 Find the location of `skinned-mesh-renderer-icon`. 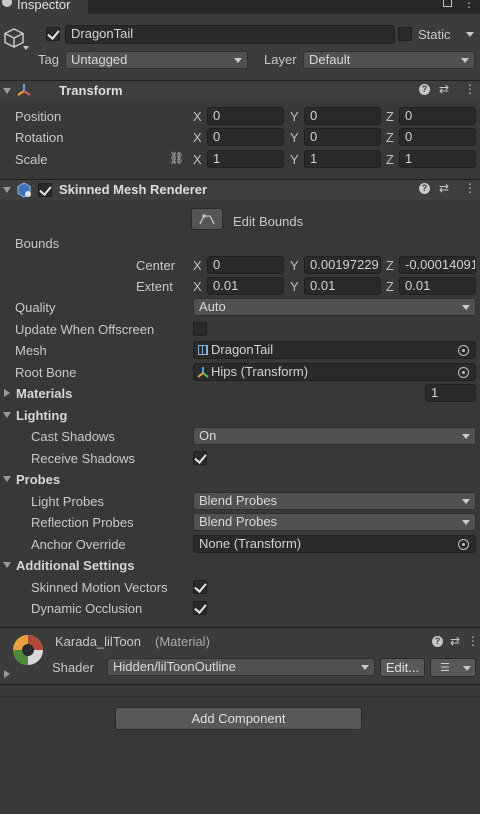

skinned-mesh-renderer-icon is located at coordinates (24, 190).